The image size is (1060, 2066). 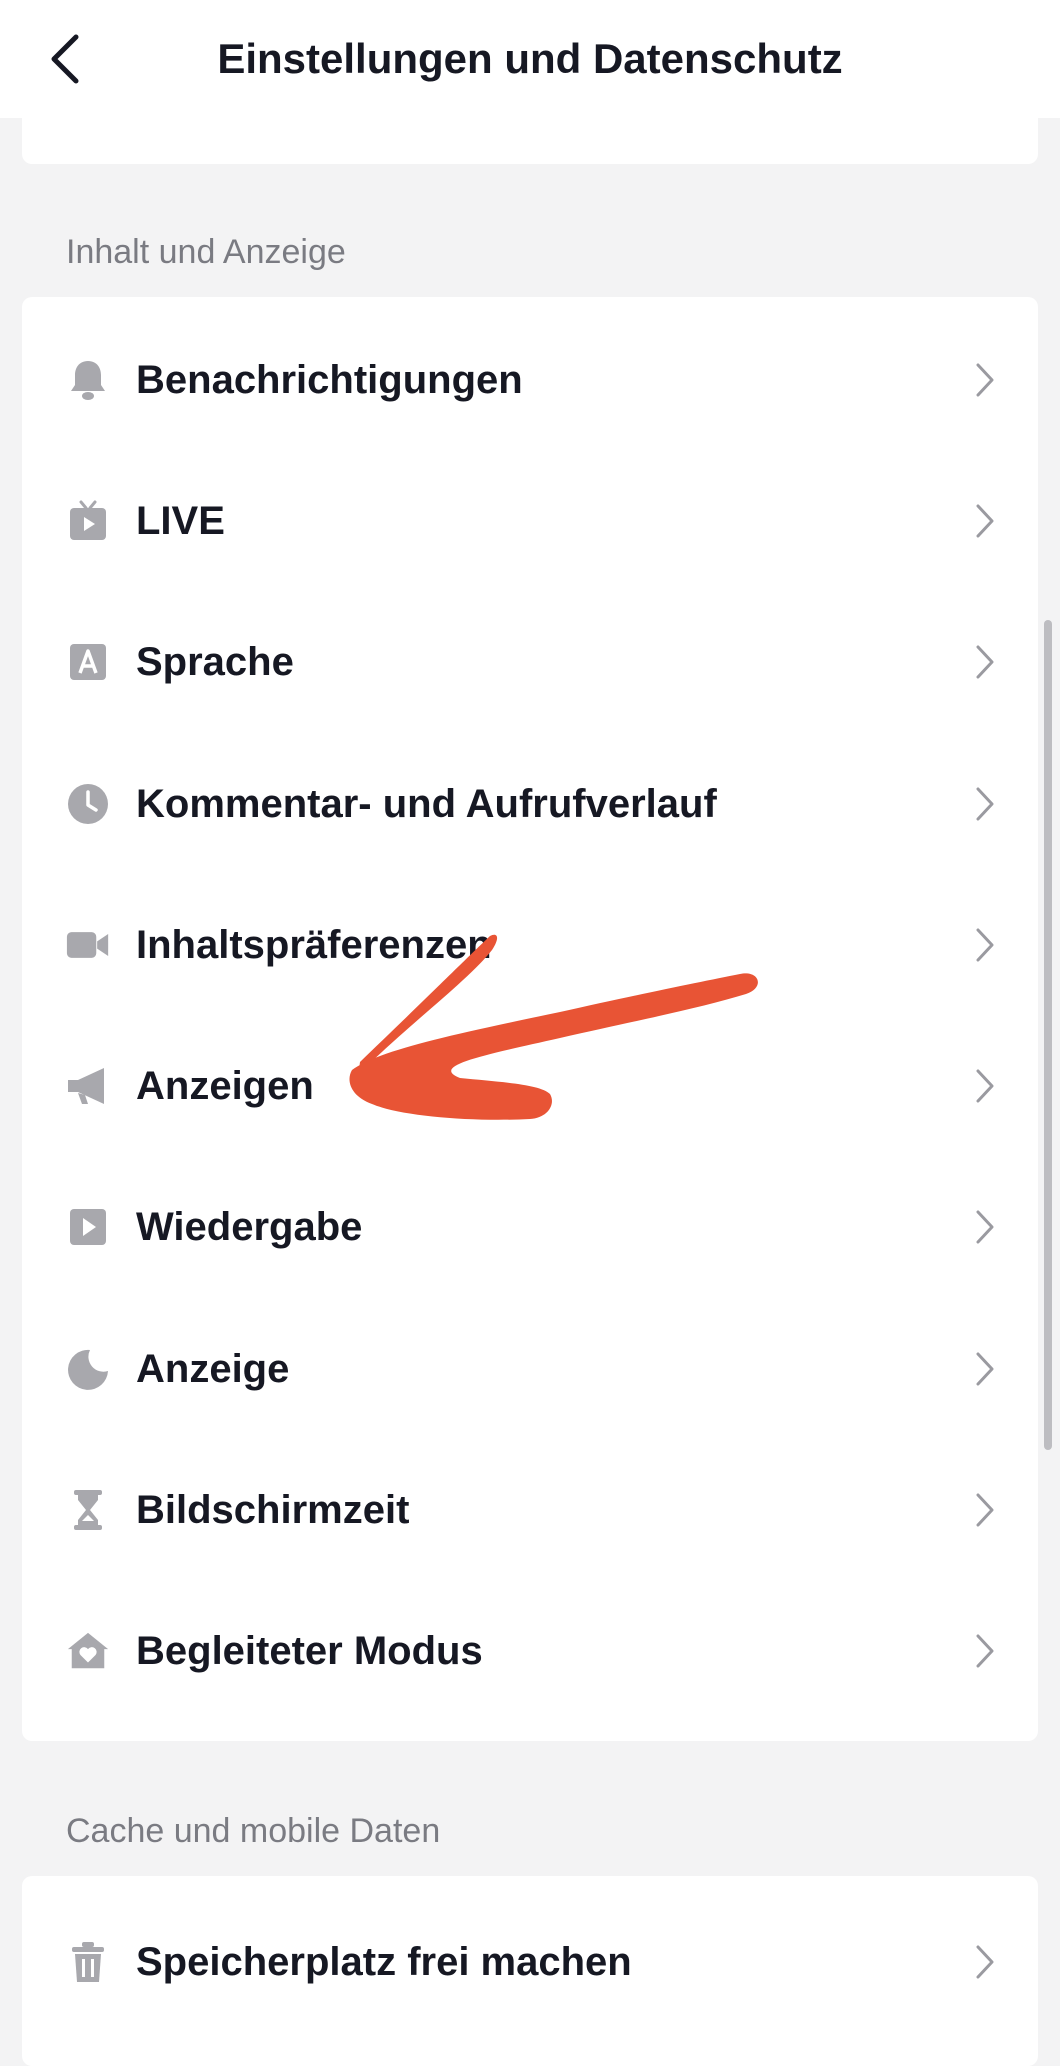 I want to click on previous-card-end, so click(x=530, y=141).